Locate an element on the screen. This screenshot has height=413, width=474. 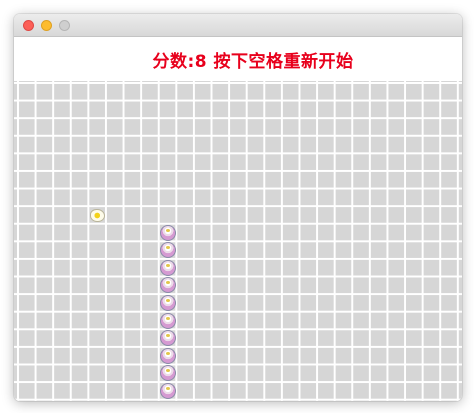
minimize-button is located at coordinates (46, 25).